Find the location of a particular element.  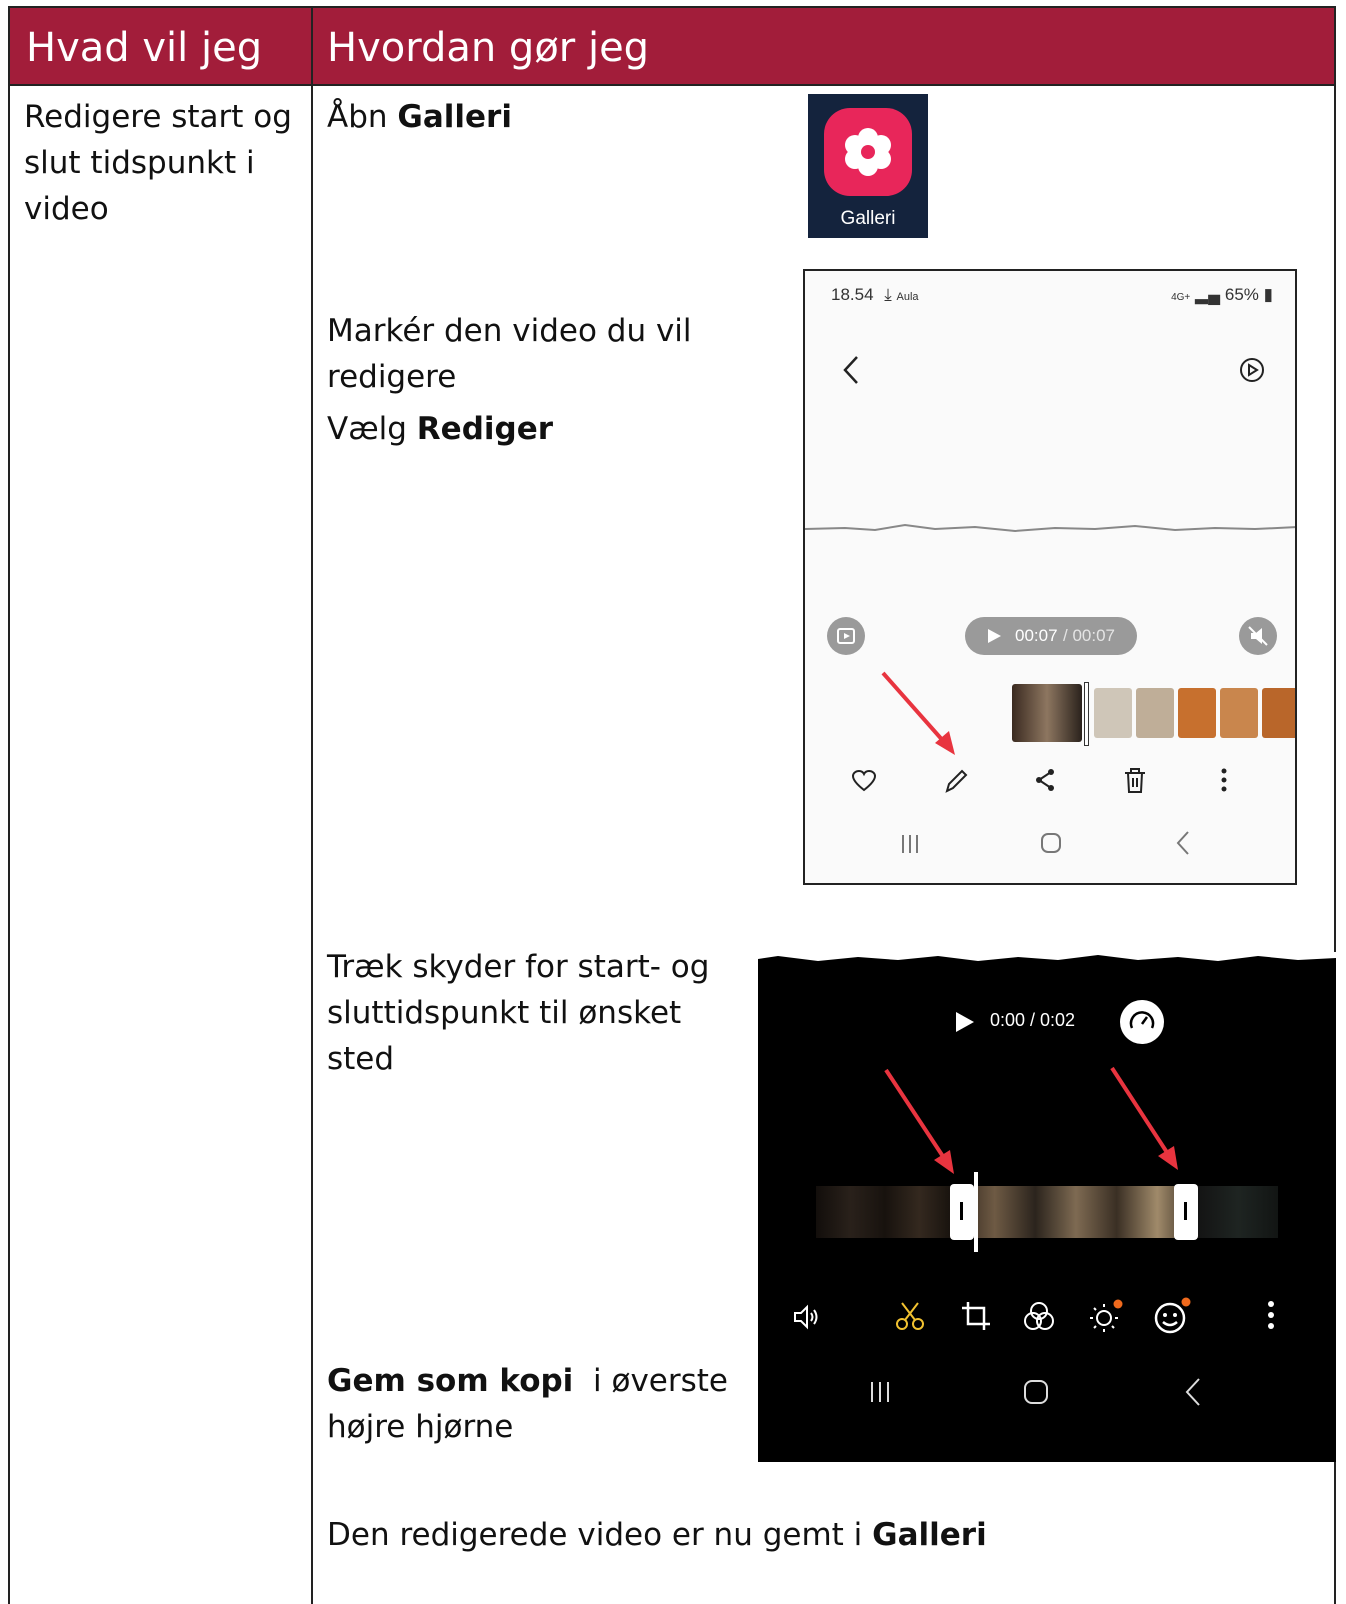

speed-icon is located at coordinates (1142, 1022).